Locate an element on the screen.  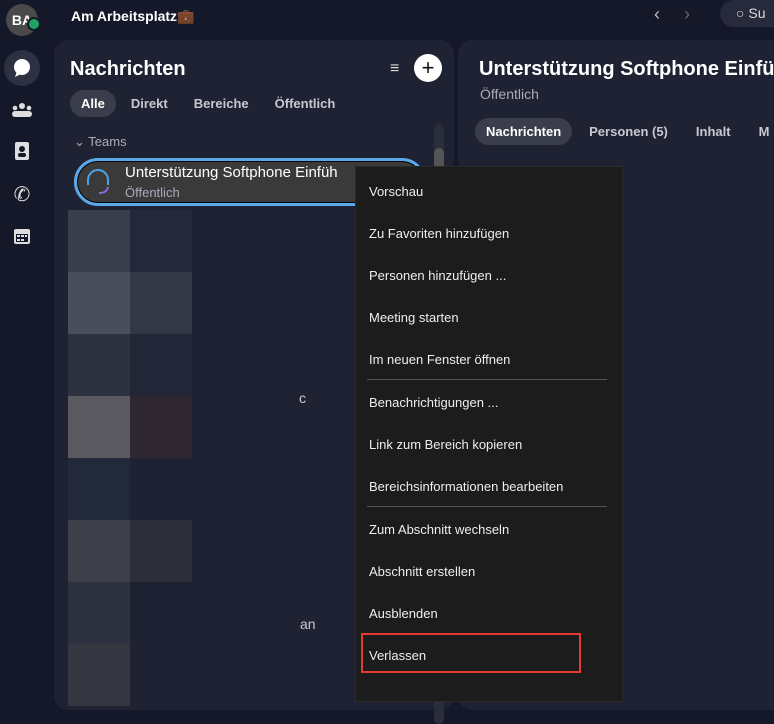
contacts-icon is located at coordinates (22, 151).